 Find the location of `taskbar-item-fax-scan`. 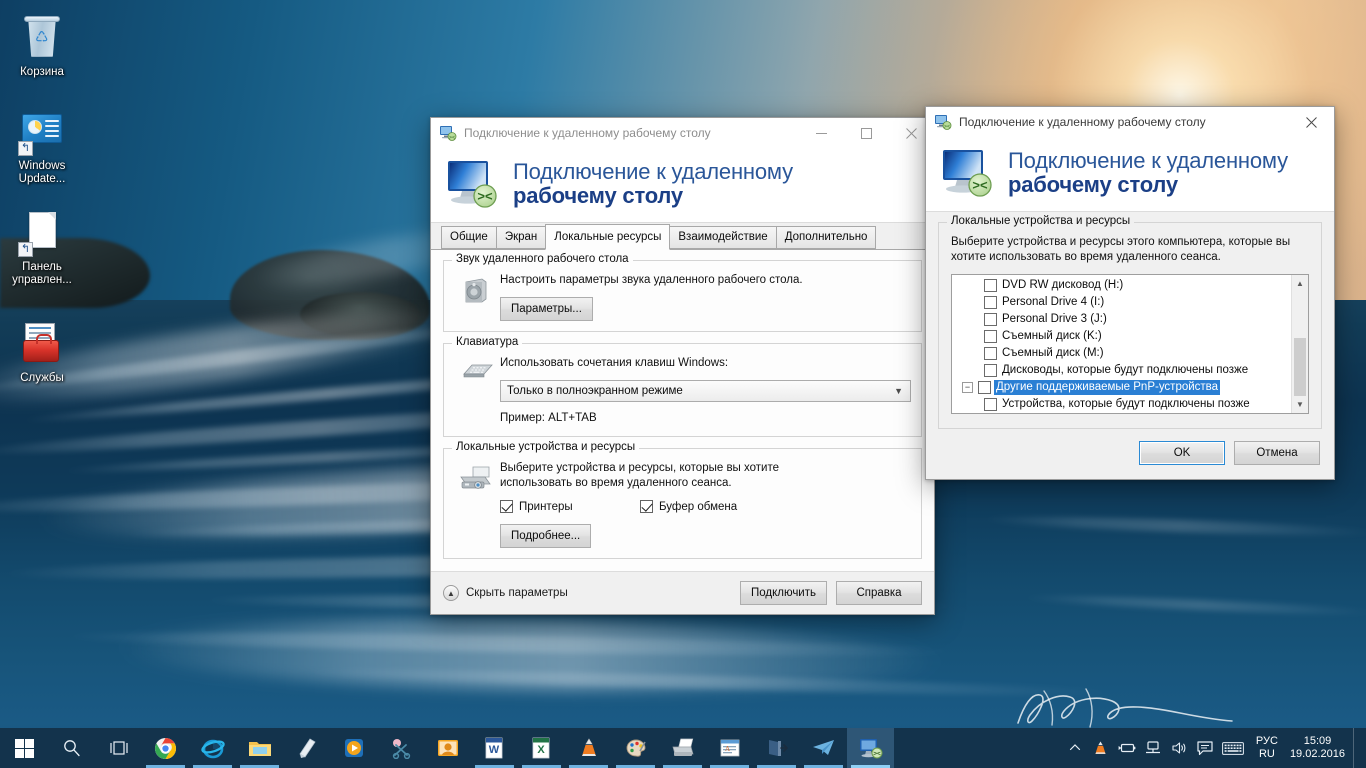

taskbar-item-fax-scan is located at coordinates (682, 748).